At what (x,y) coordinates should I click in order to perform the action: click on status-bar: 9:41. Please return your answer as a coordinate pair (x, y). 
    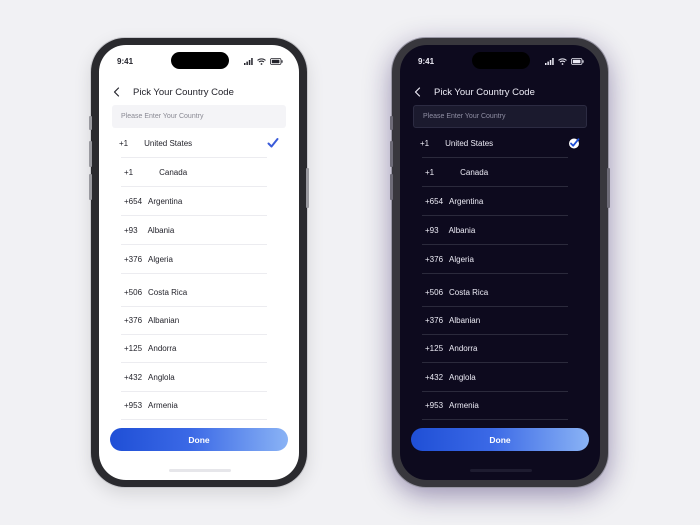
    Looking at the image, I should click on (199, 60).